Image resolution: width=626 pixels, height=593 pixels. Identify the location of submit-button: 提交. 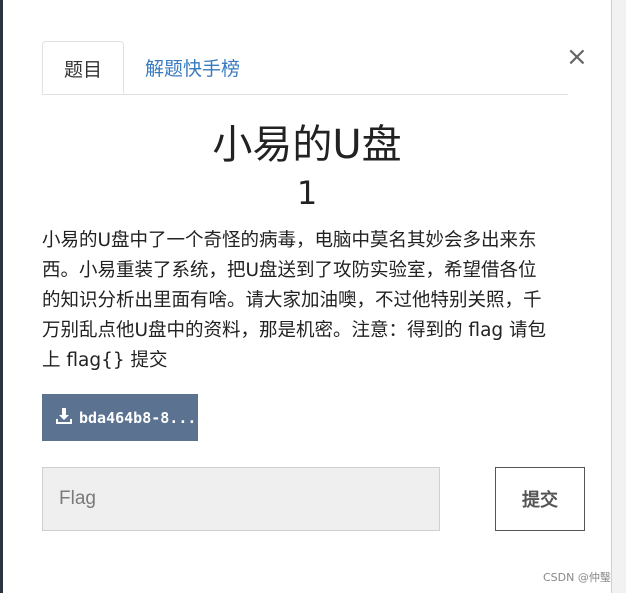
(540, 499).